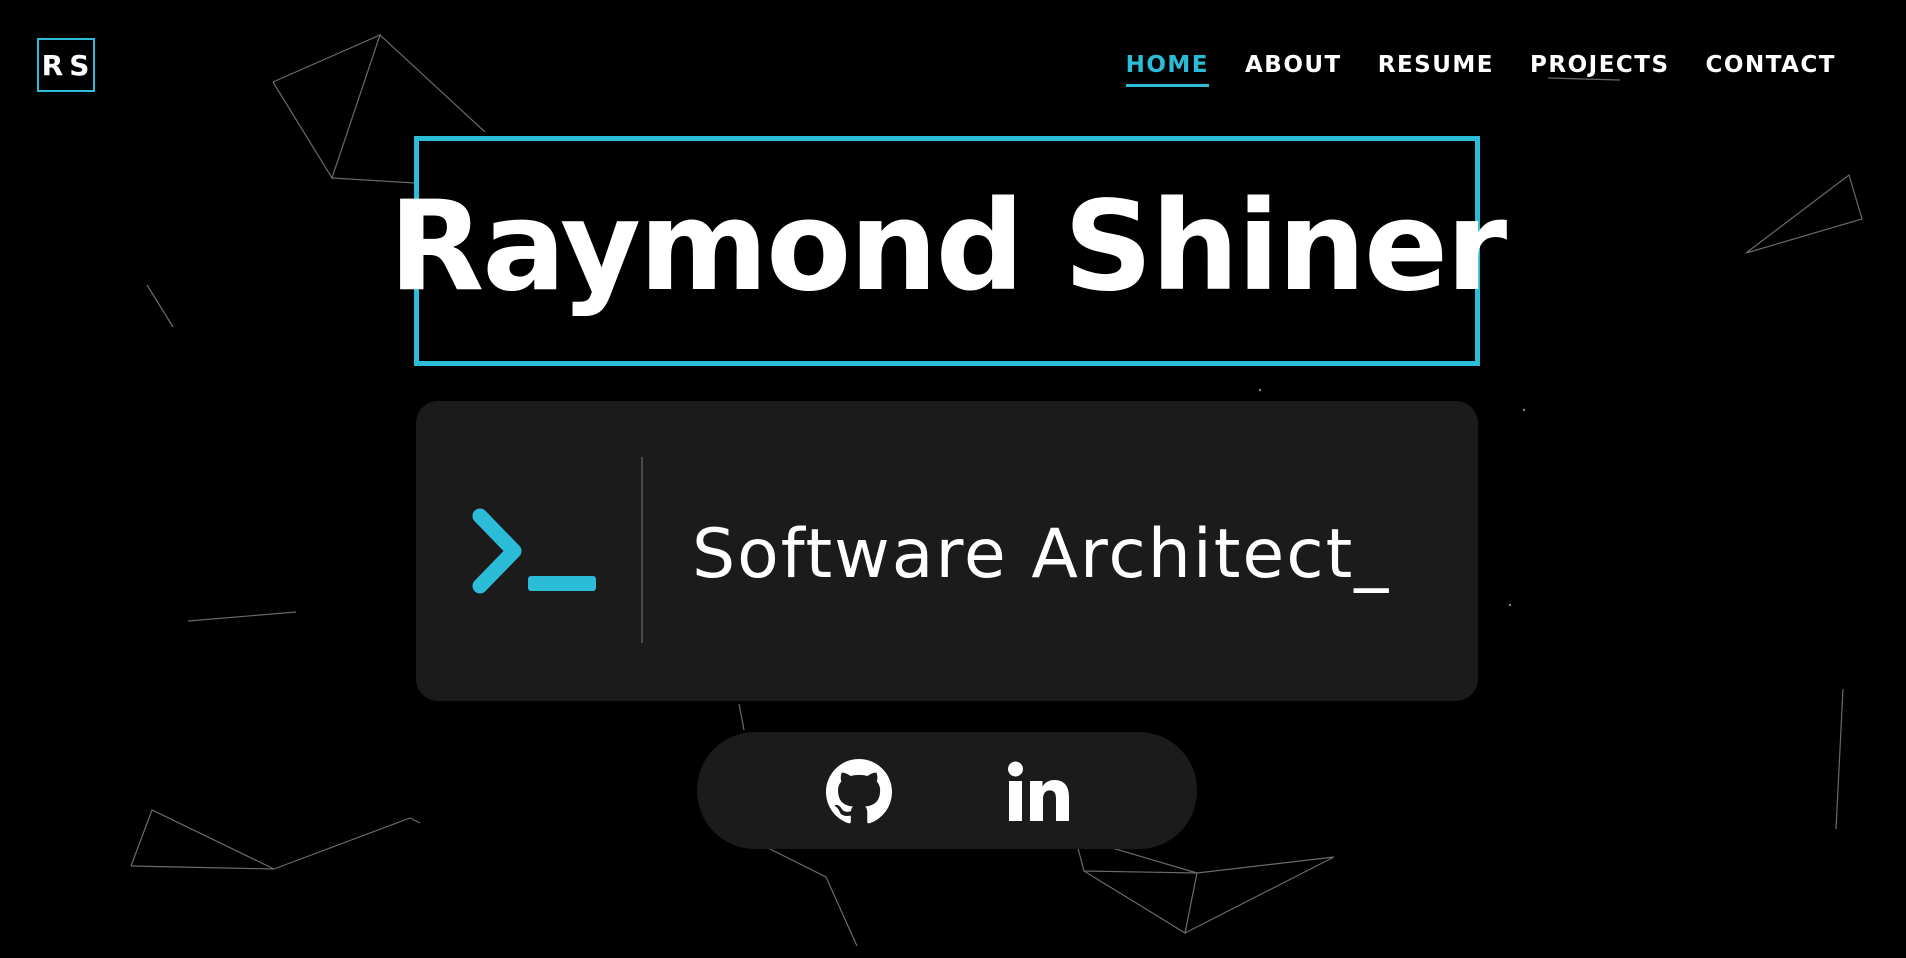  Describe the element at coordinates (534, 551) in the screenshot. I see `terminal-prompt-icon` at that location.